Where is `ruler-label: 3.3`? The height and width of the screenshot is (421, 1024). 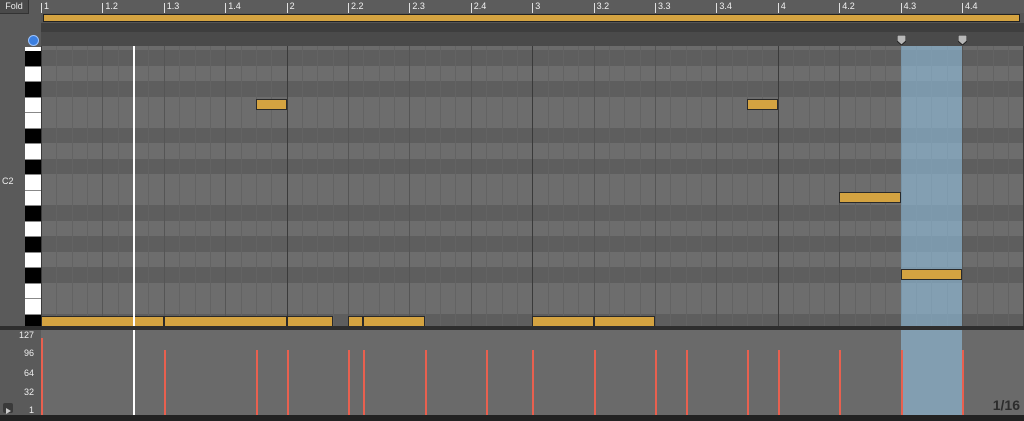
ruler-label: 3.3 is located at coordinates (664, 6).